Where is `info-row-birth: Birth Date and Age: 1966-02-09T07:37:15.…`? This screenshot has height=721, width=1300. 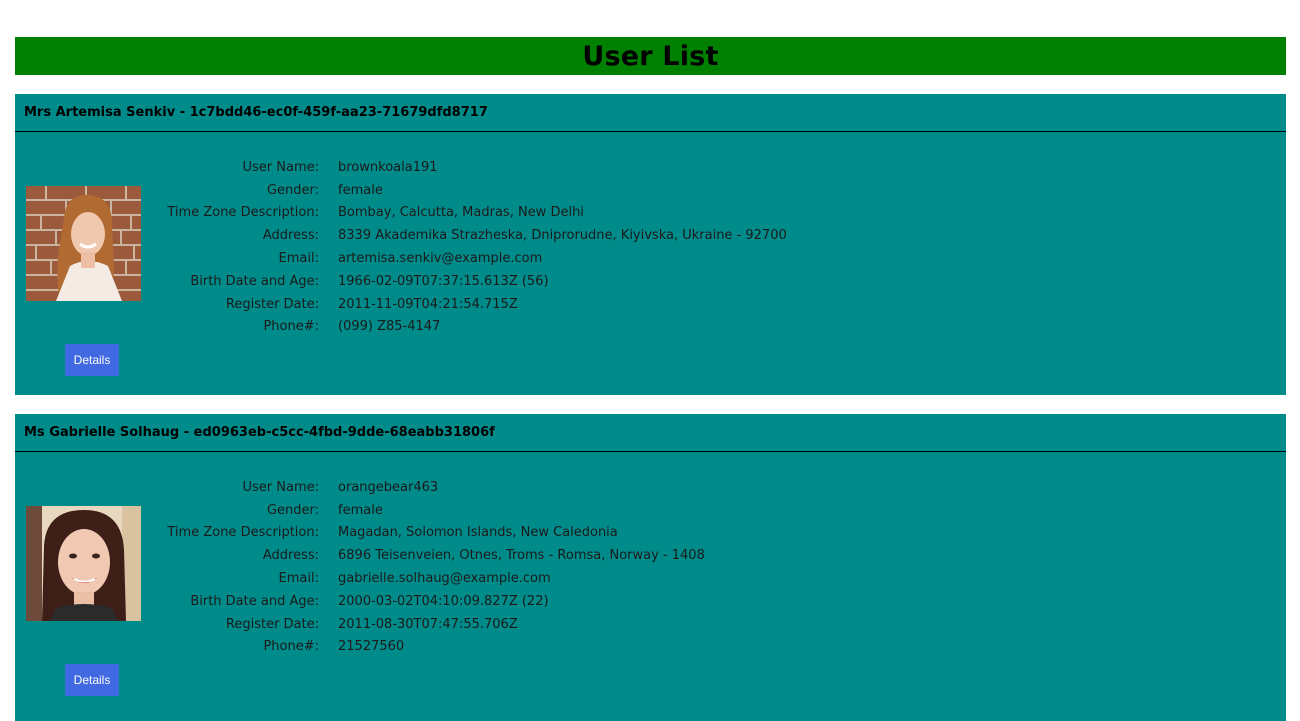
info-row-birth: Birth Date and Age: 1966-02-09T07:37:15.… is located at coordinates (476, 281).